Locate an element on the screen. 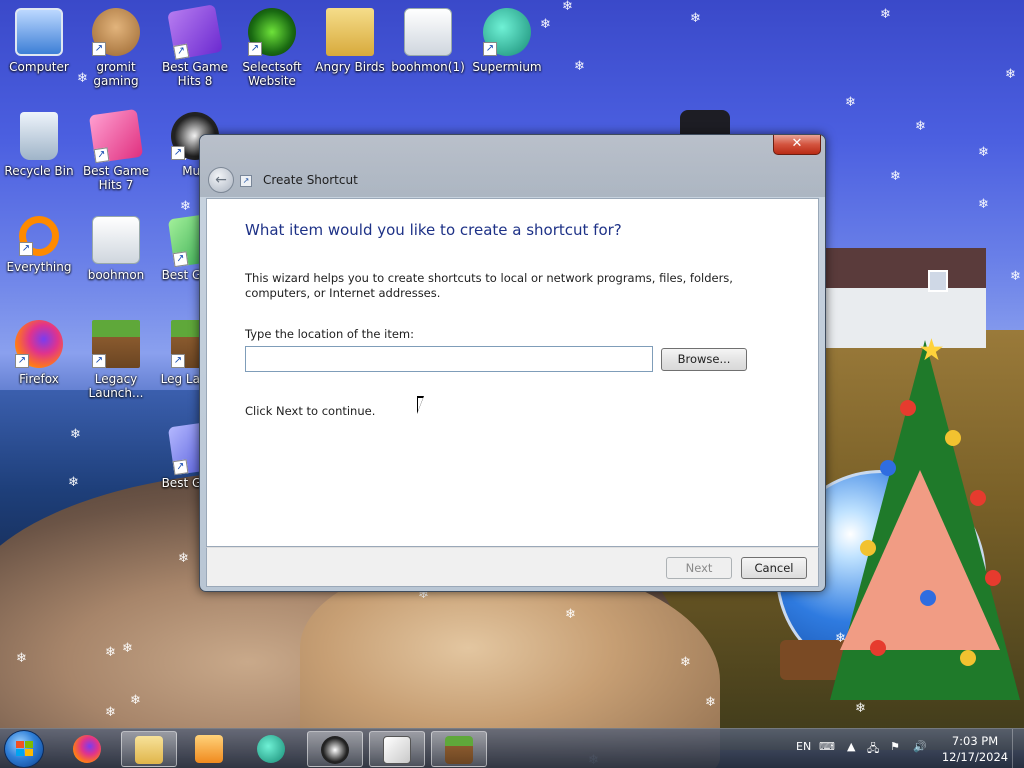 Image resolution: width=1024 pixels, height=768 pixels. desktop-icon-boohmon: boohmon is located at coordinates (116, 249).